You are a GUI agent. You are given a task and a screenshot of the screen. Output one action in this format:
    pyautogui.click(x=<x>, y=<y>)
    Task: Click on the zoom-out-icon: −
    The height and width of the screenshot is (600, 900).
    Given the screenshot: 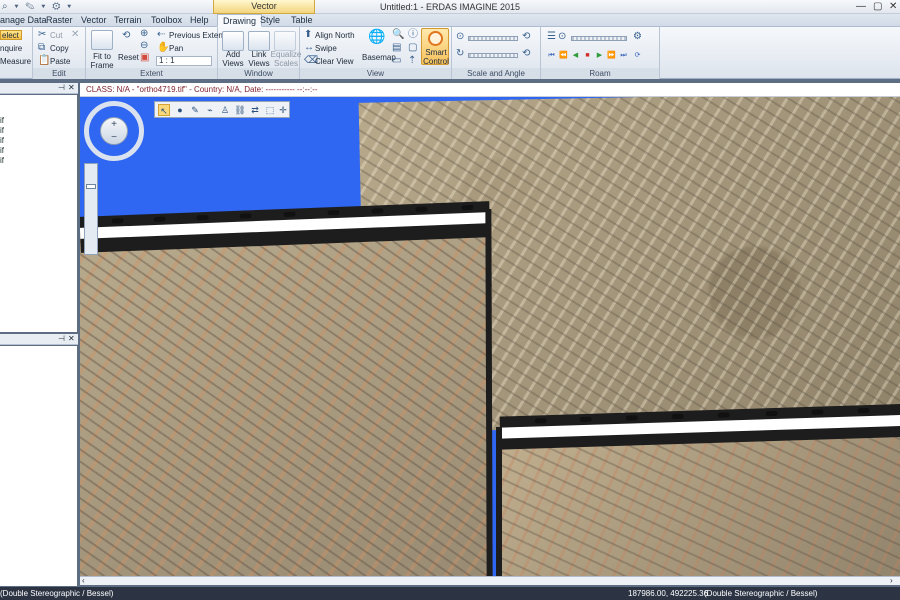 What is the action you would take?
    pyautogui.click(x=114, y=137)
    